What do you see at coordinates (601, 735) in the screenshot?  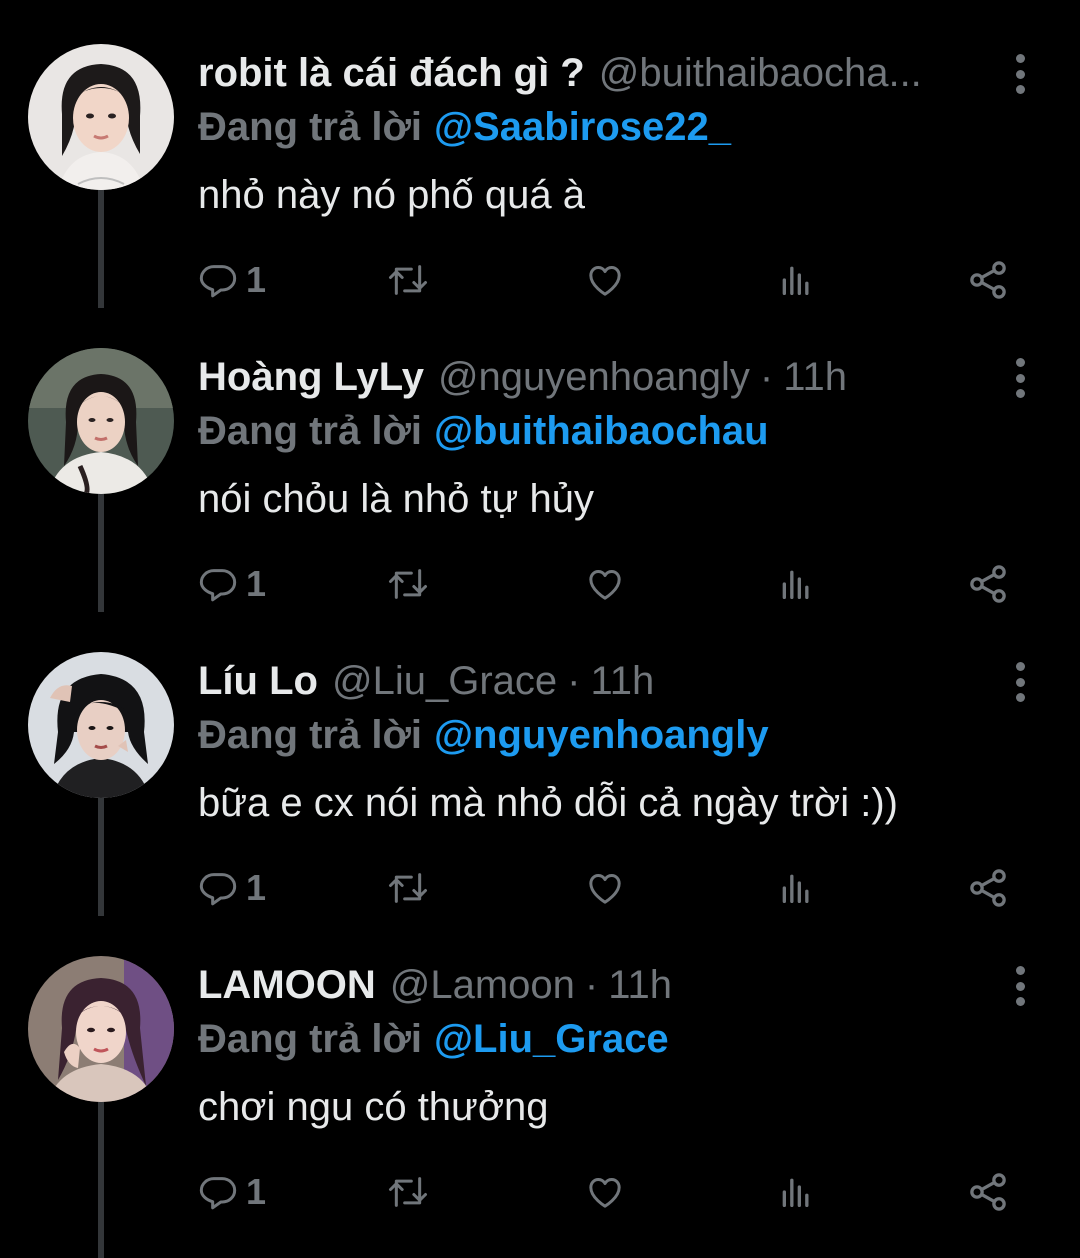 I see `reply-target-link: @nguyenhoangly` at bounding box center [601, 735].